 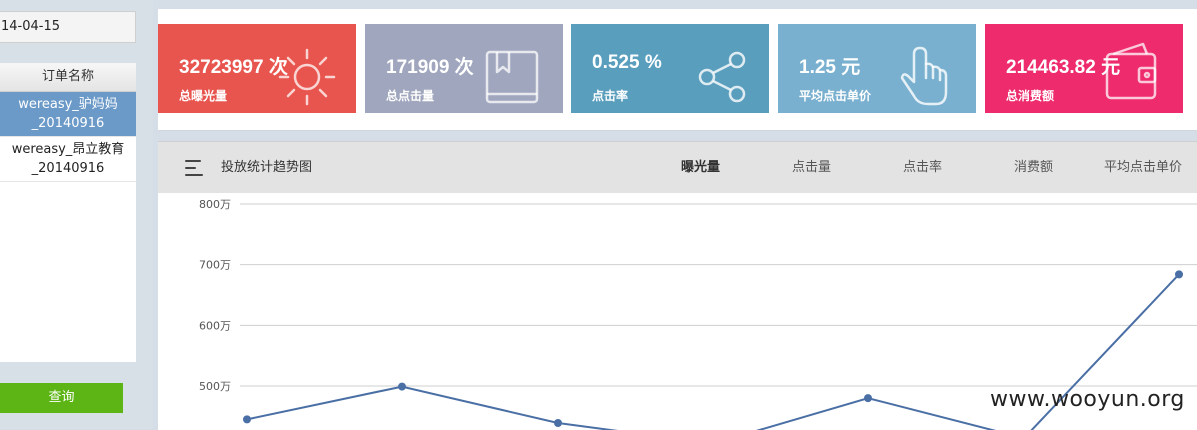 What do you see at coordinates (610, 96) in the screenshot?
I see `stat-label: 点击率` at bounding box center [610, 96].